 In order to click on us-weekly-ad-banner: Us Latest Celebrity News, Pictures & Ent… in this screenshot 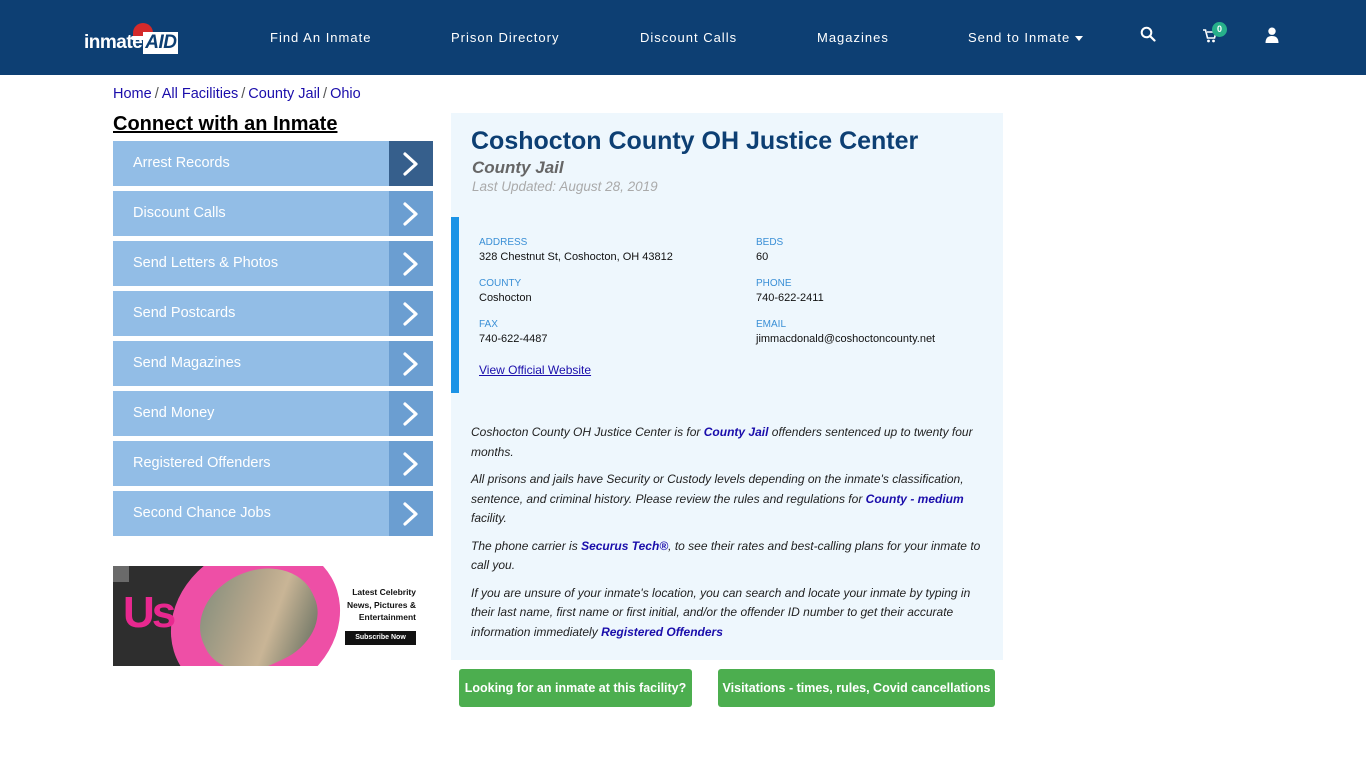, I will do `click(273, 616)`.